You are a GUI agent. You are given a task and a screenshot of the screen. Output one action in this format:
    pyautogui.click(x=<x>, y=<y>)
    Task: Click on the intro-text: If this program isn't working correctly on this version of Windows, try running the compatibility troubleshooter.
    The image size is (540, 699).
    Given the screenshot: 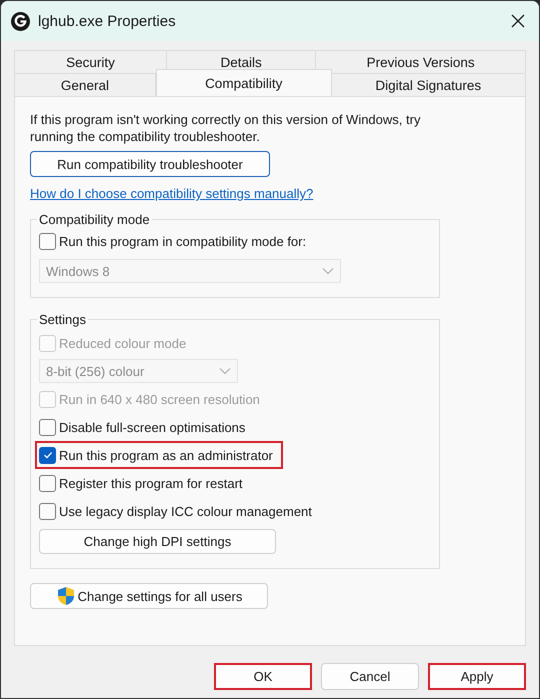 What is the action you would take?
    pyautogui.click(x=226, y=128)
    